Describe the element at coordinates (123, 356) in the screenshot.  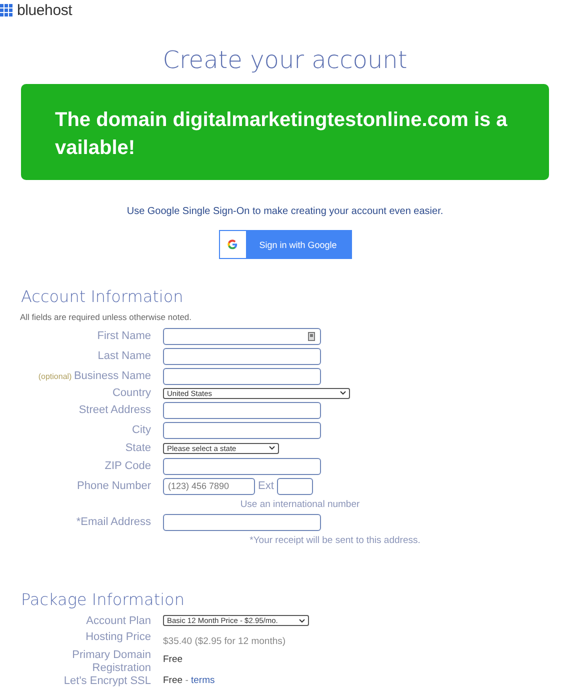
I see `field-label: Last Name` at that location.